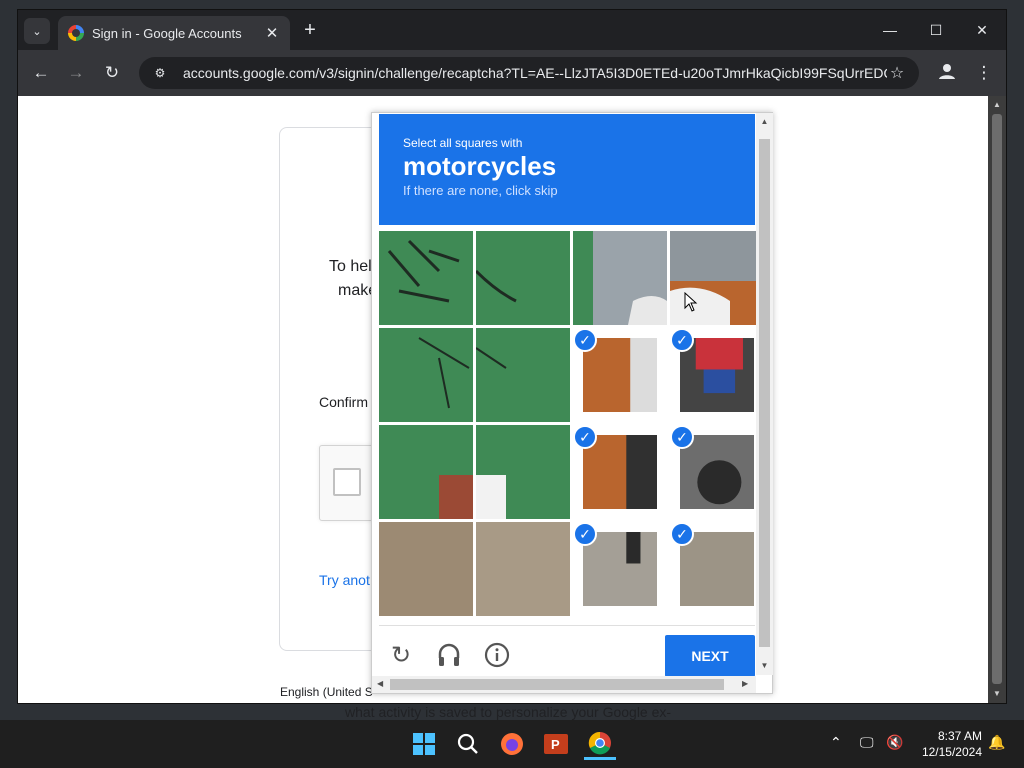 This screenshot has width=1024, height=768. I want to click on challenge-hint: If there are none, click skip, so click(480, 190).